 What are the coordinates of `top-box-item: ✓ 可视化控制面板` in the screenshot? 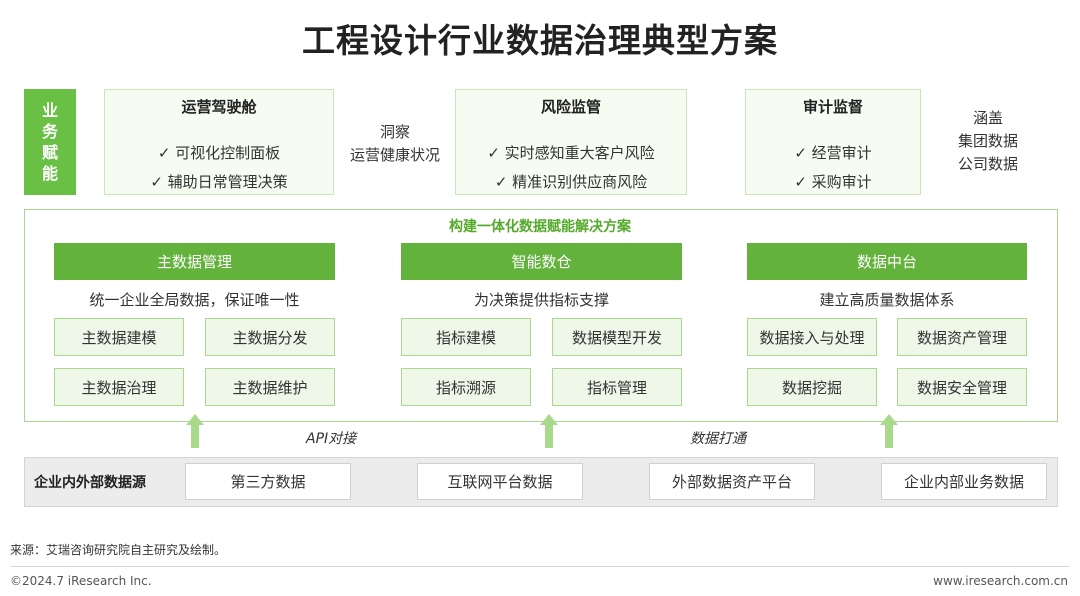 It's located at (219, 153).